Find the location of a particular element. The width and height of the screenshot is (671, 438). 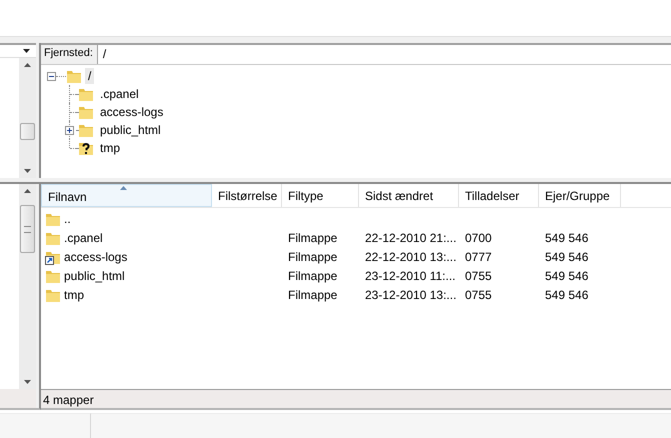

table-cell: 0777 is located at coordinates (478, 257).